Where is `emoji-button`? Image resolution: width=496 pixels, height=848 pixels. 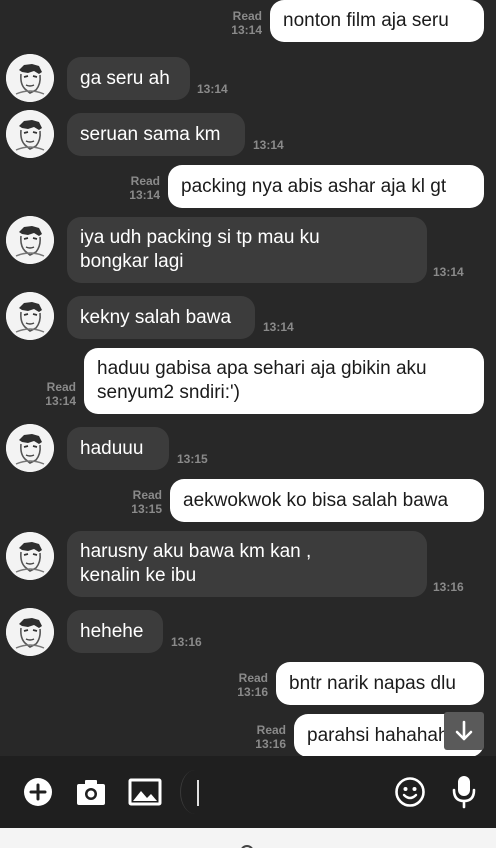 emoji-button is located at coordinates (410, 792).